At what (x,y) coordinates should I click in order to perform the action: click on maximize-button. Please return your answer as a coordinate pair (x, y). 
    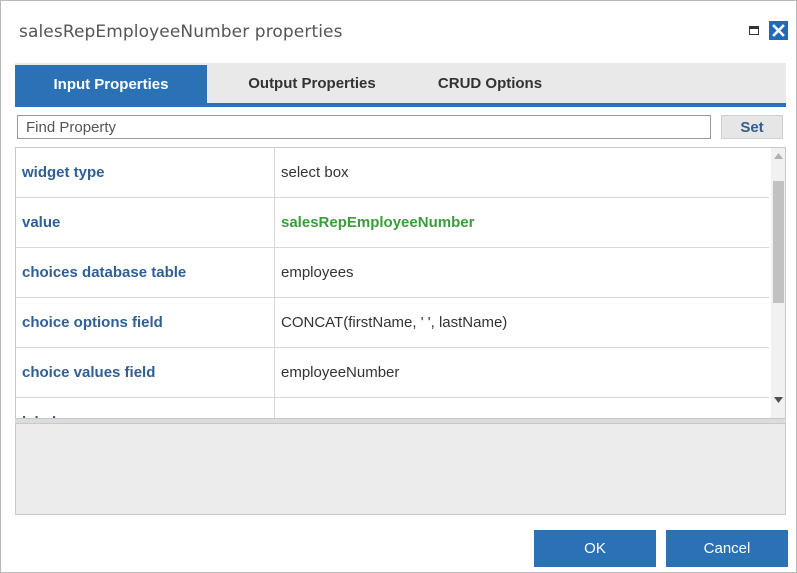
    Looking at the image, I should click on (753, 30).